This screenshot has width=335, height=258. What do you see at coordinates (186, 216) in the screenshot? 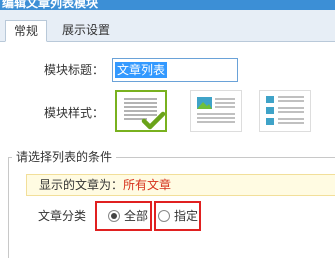
I see `radio-specified-label: 指定` at bounding box center [186, 216].